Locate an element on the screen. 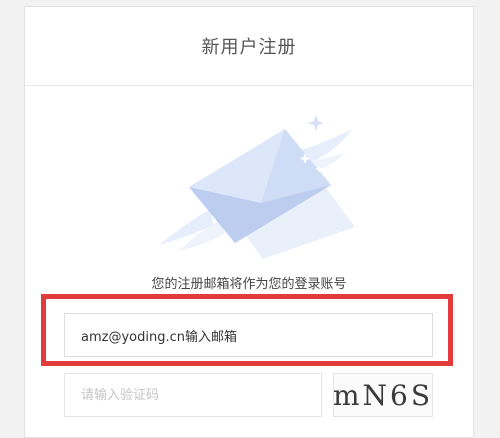  captcha-text: mN6S is located at coordinates (383, 395).